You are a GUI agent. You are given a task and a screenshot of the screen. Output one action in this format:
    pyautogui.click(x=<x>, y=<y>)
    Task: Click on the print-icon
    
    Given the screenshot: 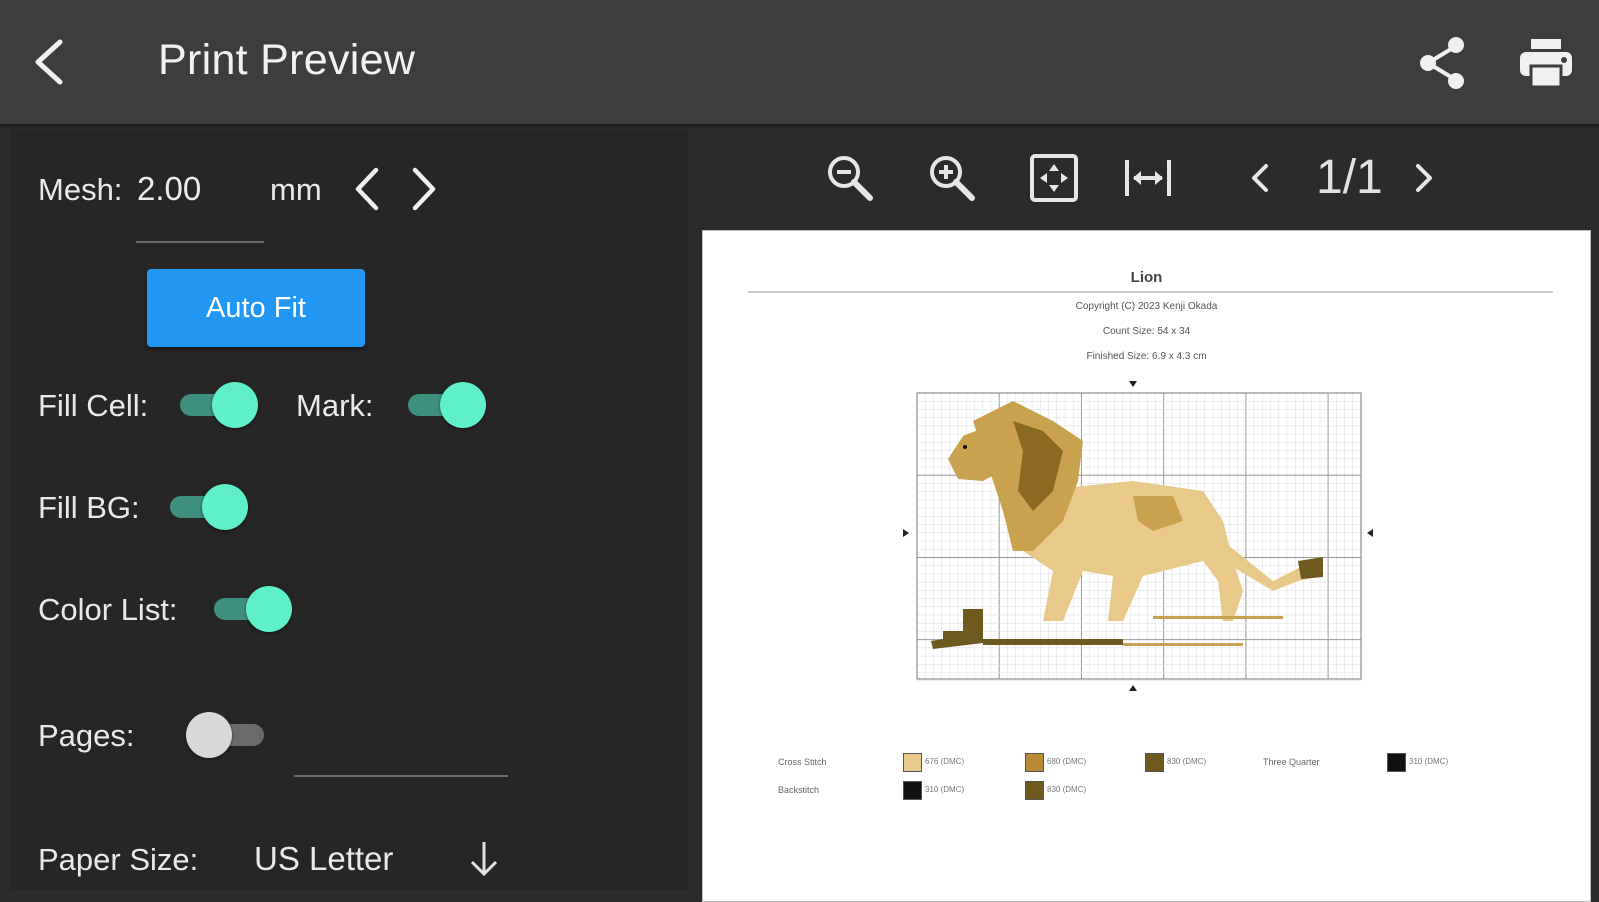 What is the action you would take?
    pyautogui.click(x=1546, y=63)
    